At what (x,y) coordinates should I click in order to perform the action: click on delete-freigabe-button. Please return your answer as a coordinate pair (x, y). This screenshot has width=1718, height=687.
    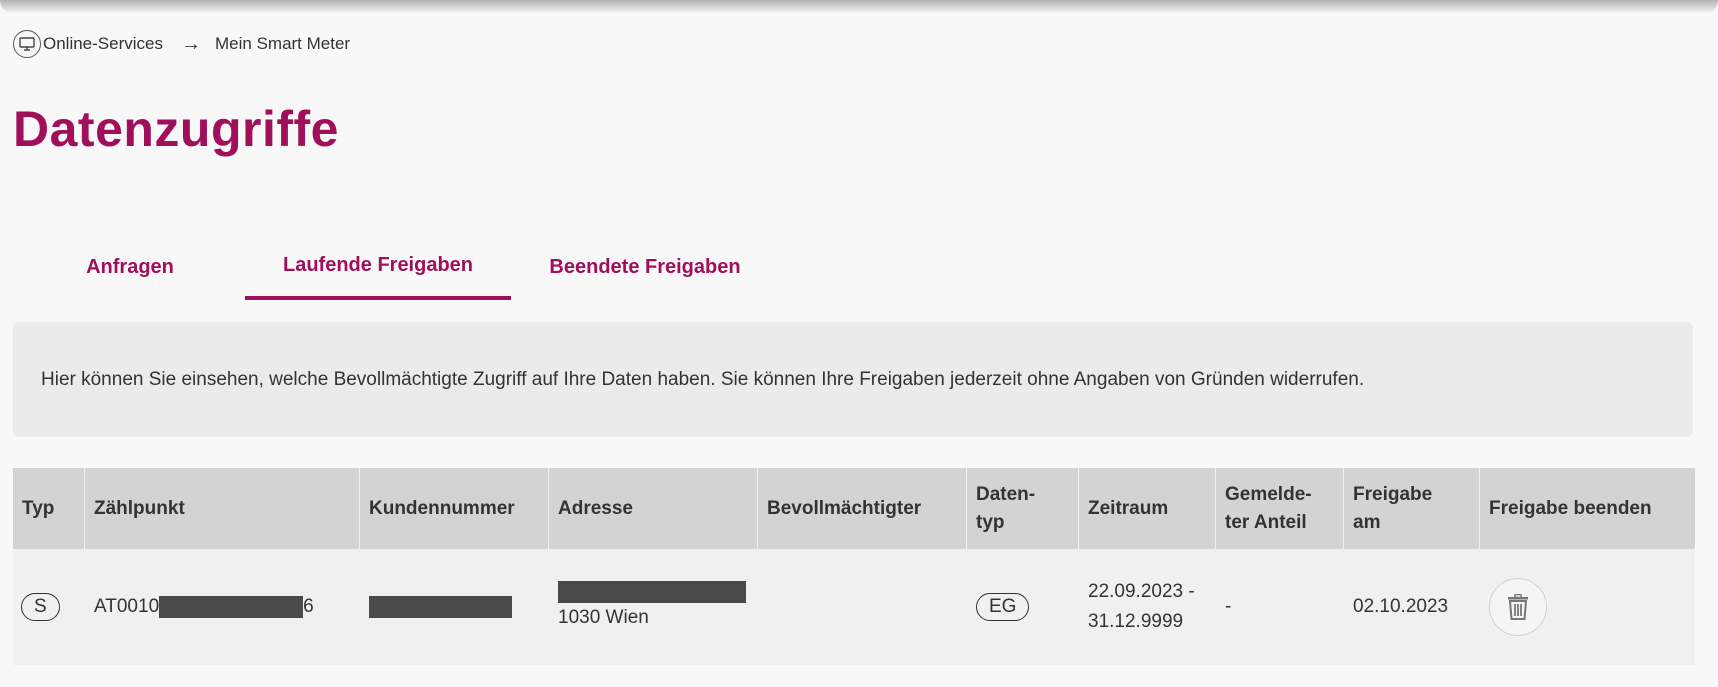
    Looking at the image, I should click on (1518, 607).